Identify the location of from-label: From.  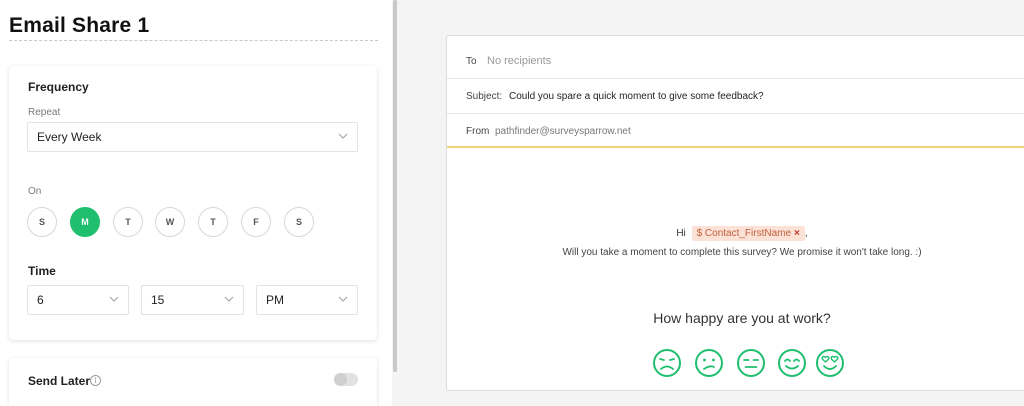
(478, 131).